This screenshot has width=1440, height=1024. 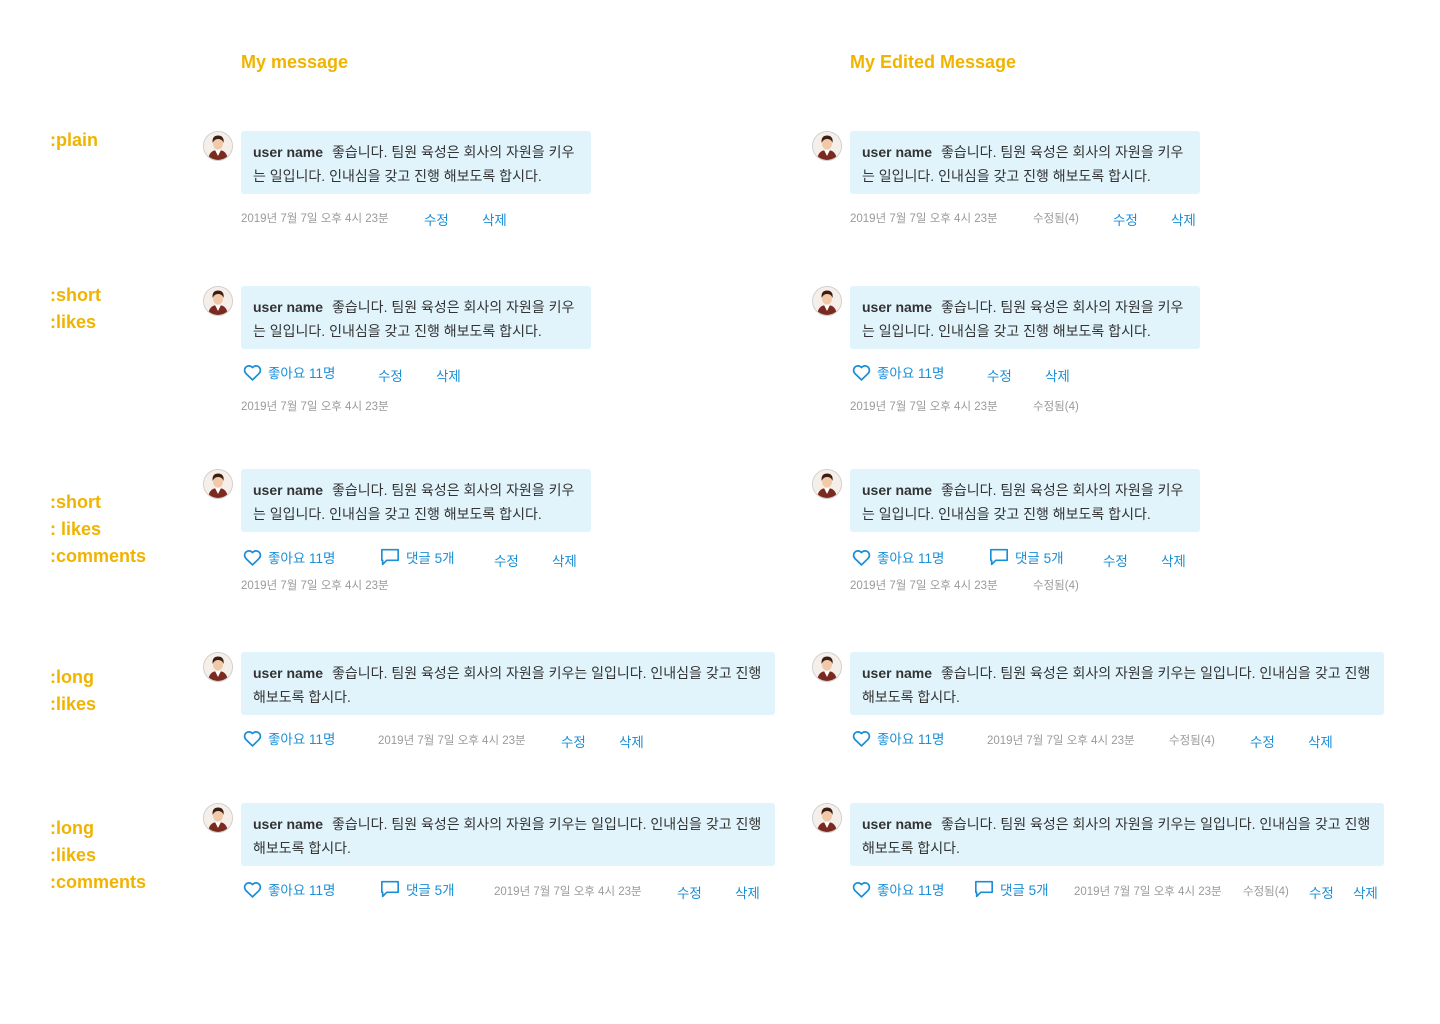 What do you see at coordinates (74, 140) in the screenshot?
I see `row-label-plain: :plain` at bounding box center [74, 140].